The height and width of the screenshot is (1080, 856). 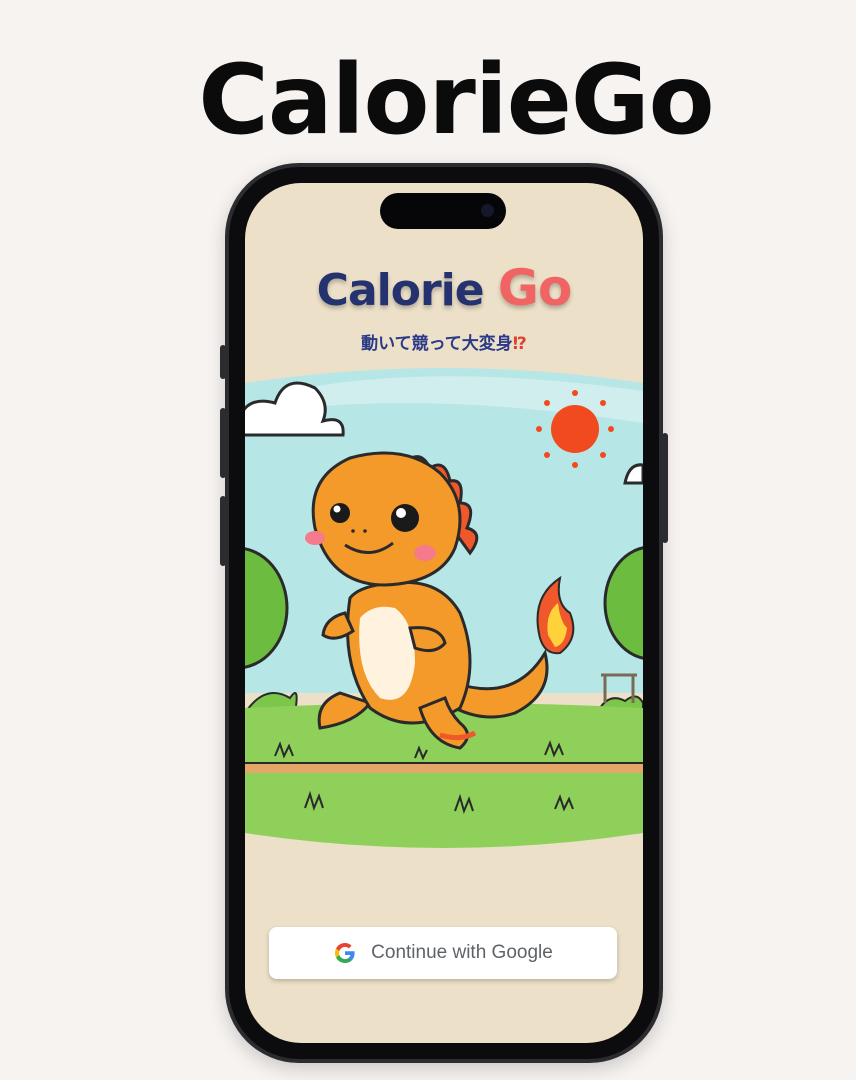 I want to click on app-logo-calorie: Calorie, so click(x=400, y=290).